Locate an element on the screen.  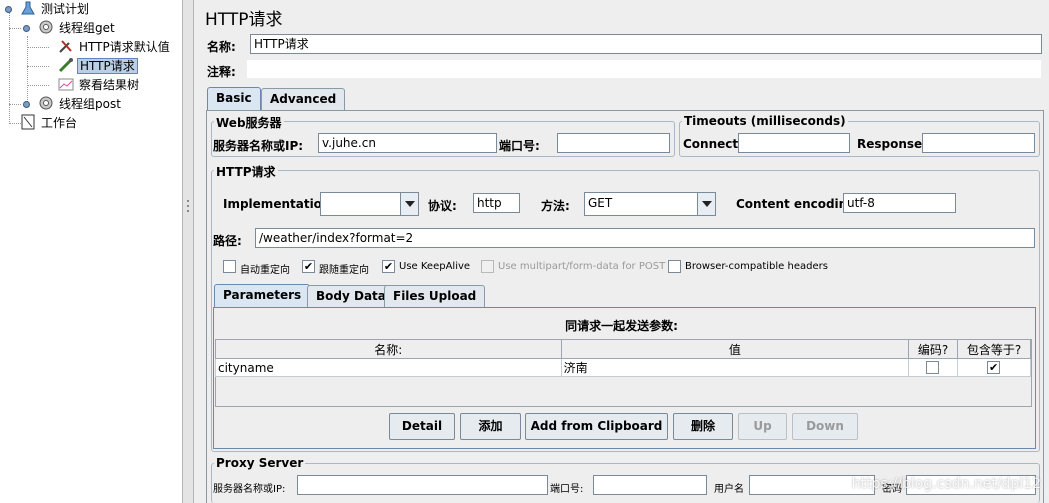
http-request-title: HTTP请求 is located at coordinates (246, 171).